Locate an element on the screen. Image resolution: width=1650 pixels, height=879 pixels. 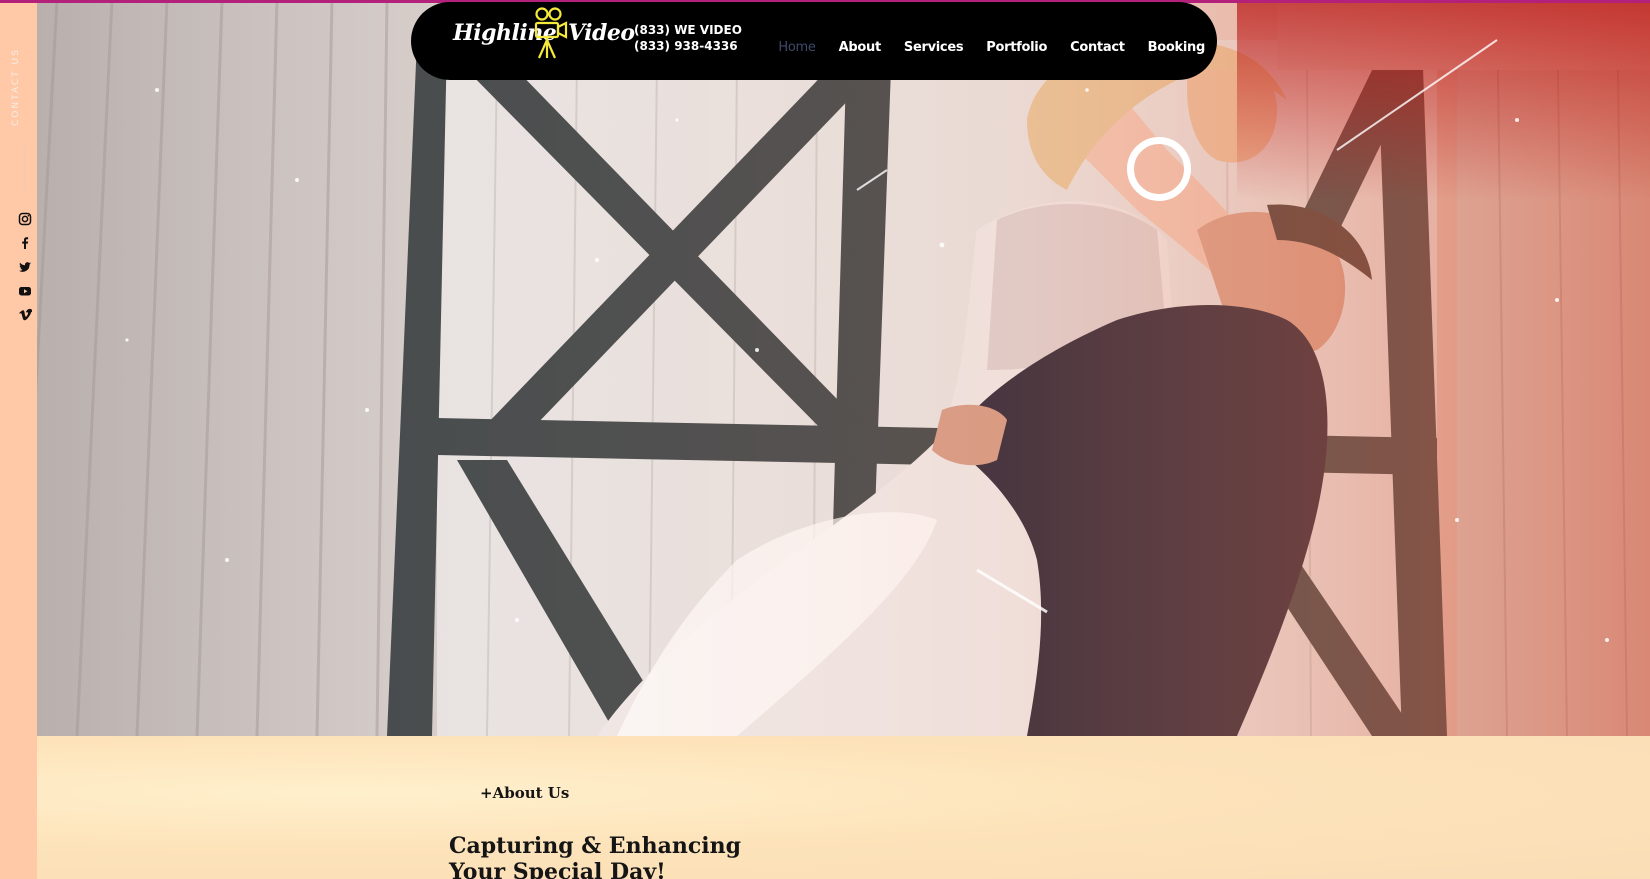
play-ring-icon is located at coordinates (1159, 169).